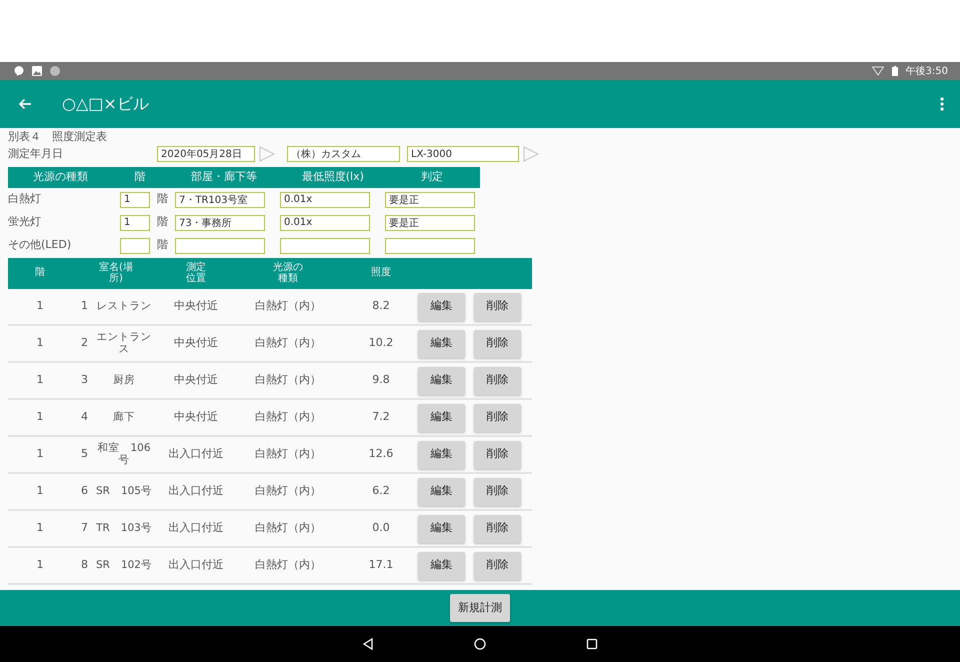  What do you see at coordinates (37, 71) in the screenshot?
I see `image-icon` at bounding box center [37, 71].